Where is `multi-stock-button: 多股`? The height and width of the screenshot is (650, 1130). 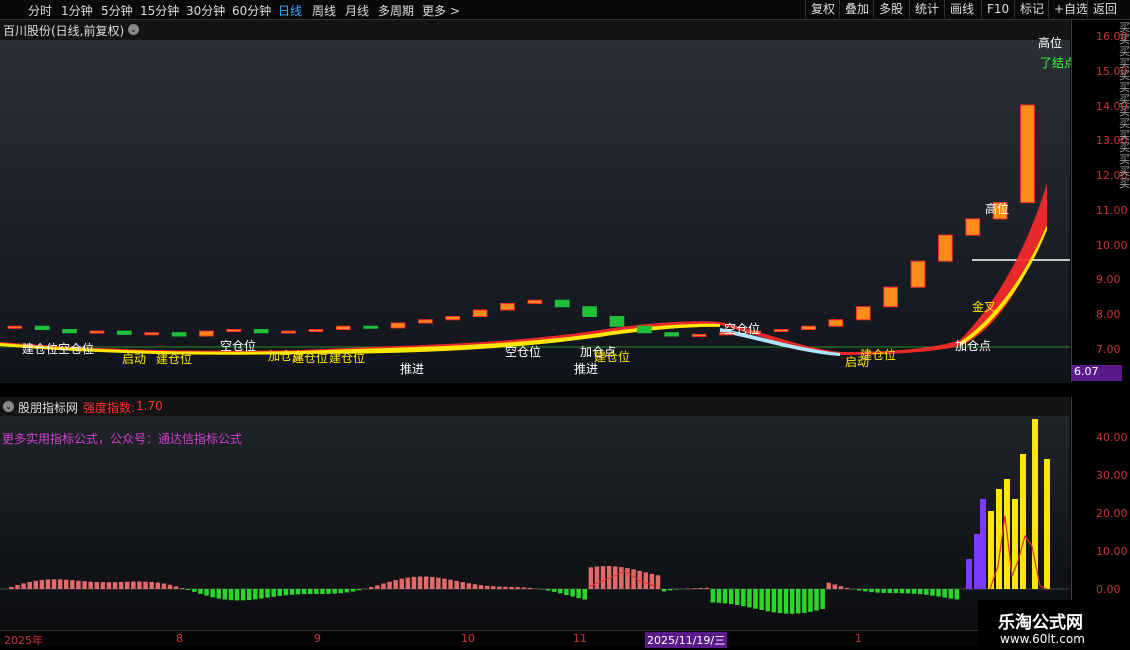 multi-stock-button: 多股 is located at coordinates (890, 9).